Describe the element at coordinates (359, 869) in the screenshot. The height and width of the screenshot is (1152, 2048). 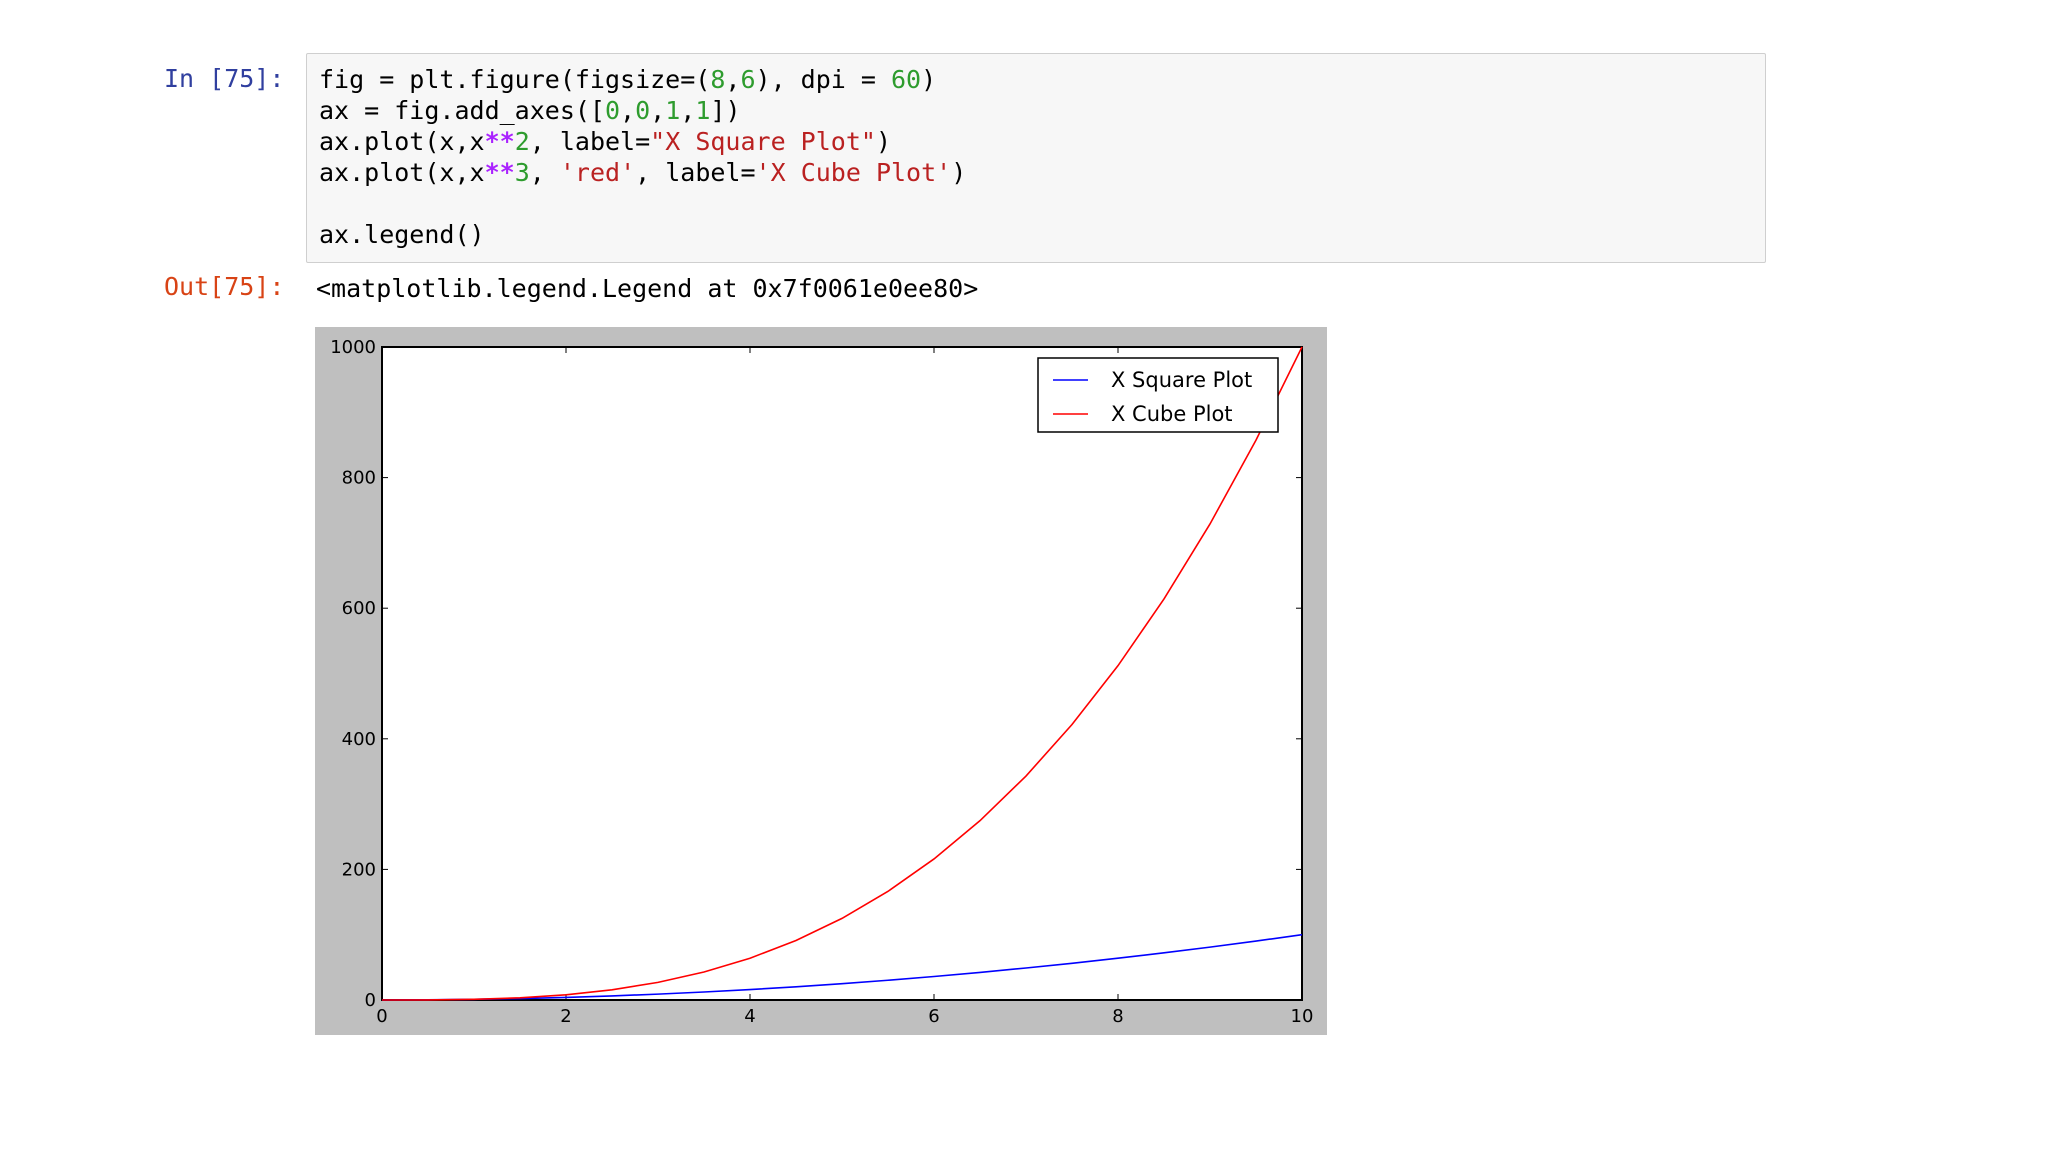
I see `y-tick-label: 200` at that location.